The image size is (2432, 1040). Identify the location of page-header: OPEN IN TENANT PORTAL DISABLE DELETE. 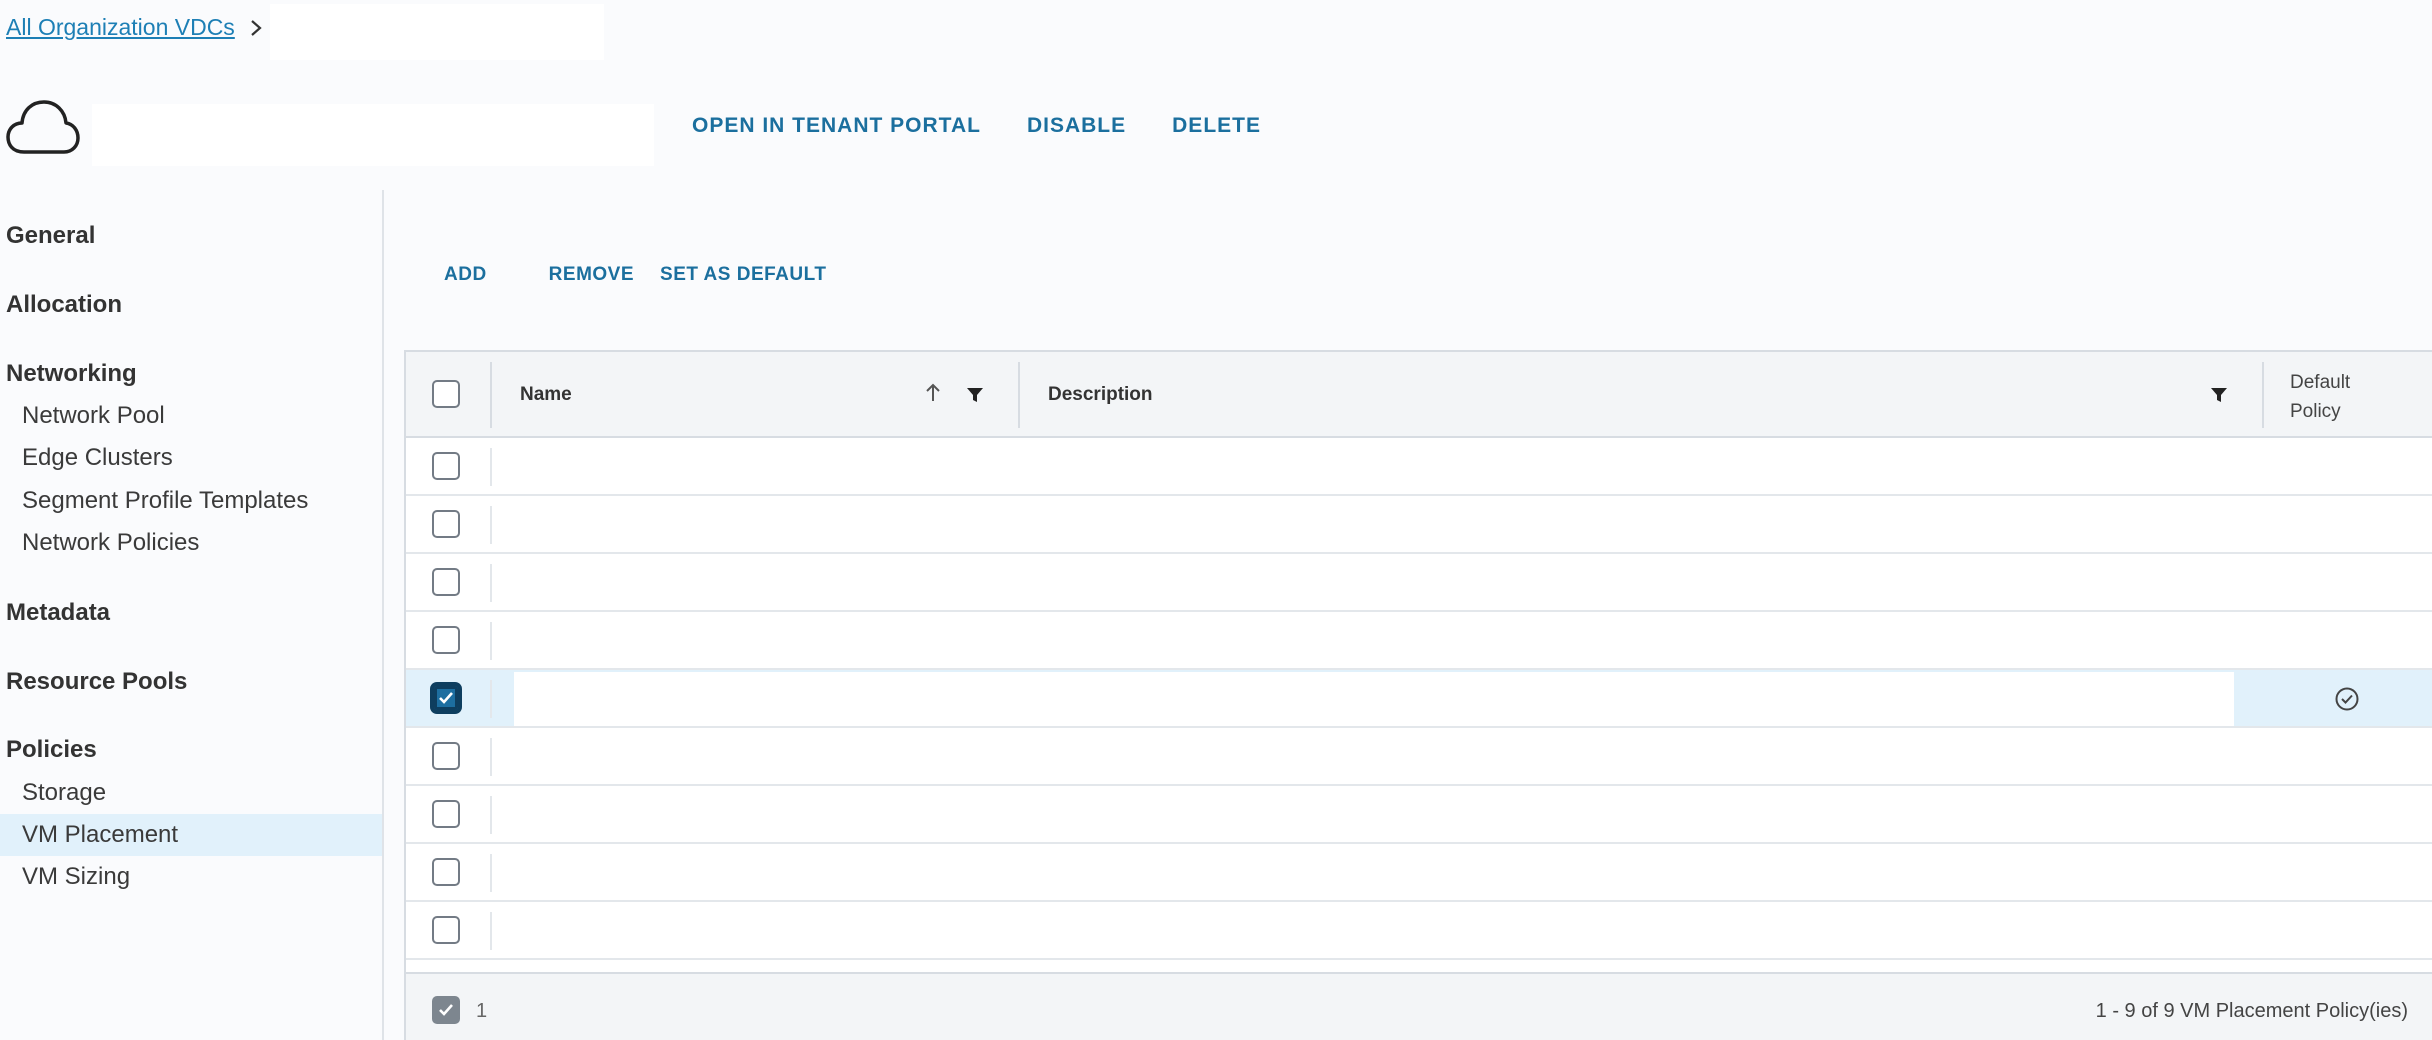
(1216, 127).